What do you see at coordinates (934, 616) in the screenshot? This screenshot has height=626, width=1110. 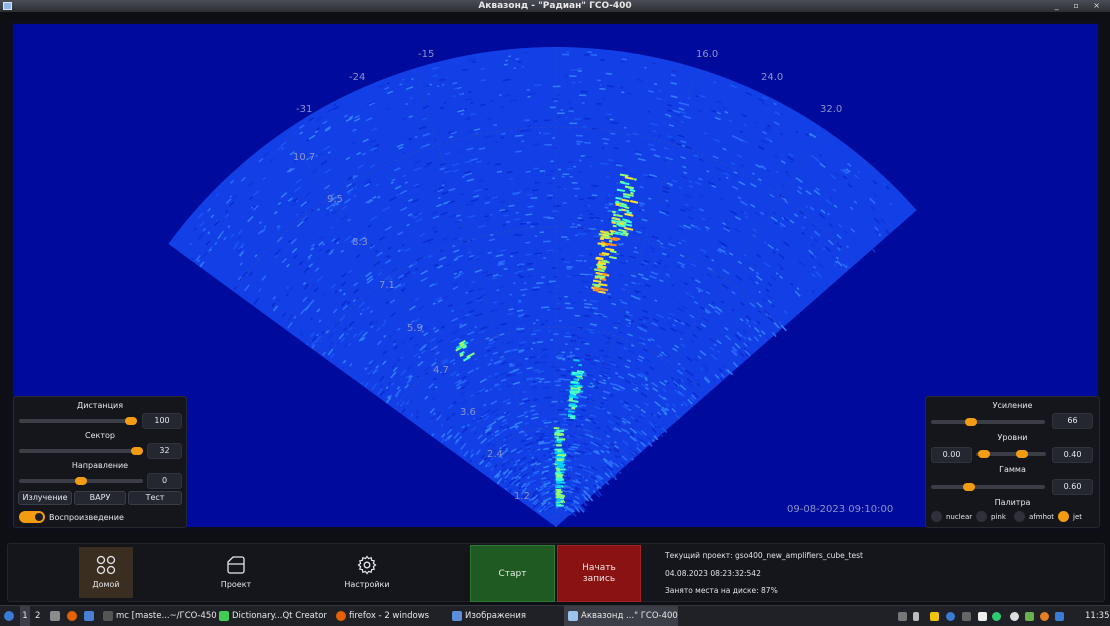 I see `tray-notes-icon` at bounding box center [934, 616].